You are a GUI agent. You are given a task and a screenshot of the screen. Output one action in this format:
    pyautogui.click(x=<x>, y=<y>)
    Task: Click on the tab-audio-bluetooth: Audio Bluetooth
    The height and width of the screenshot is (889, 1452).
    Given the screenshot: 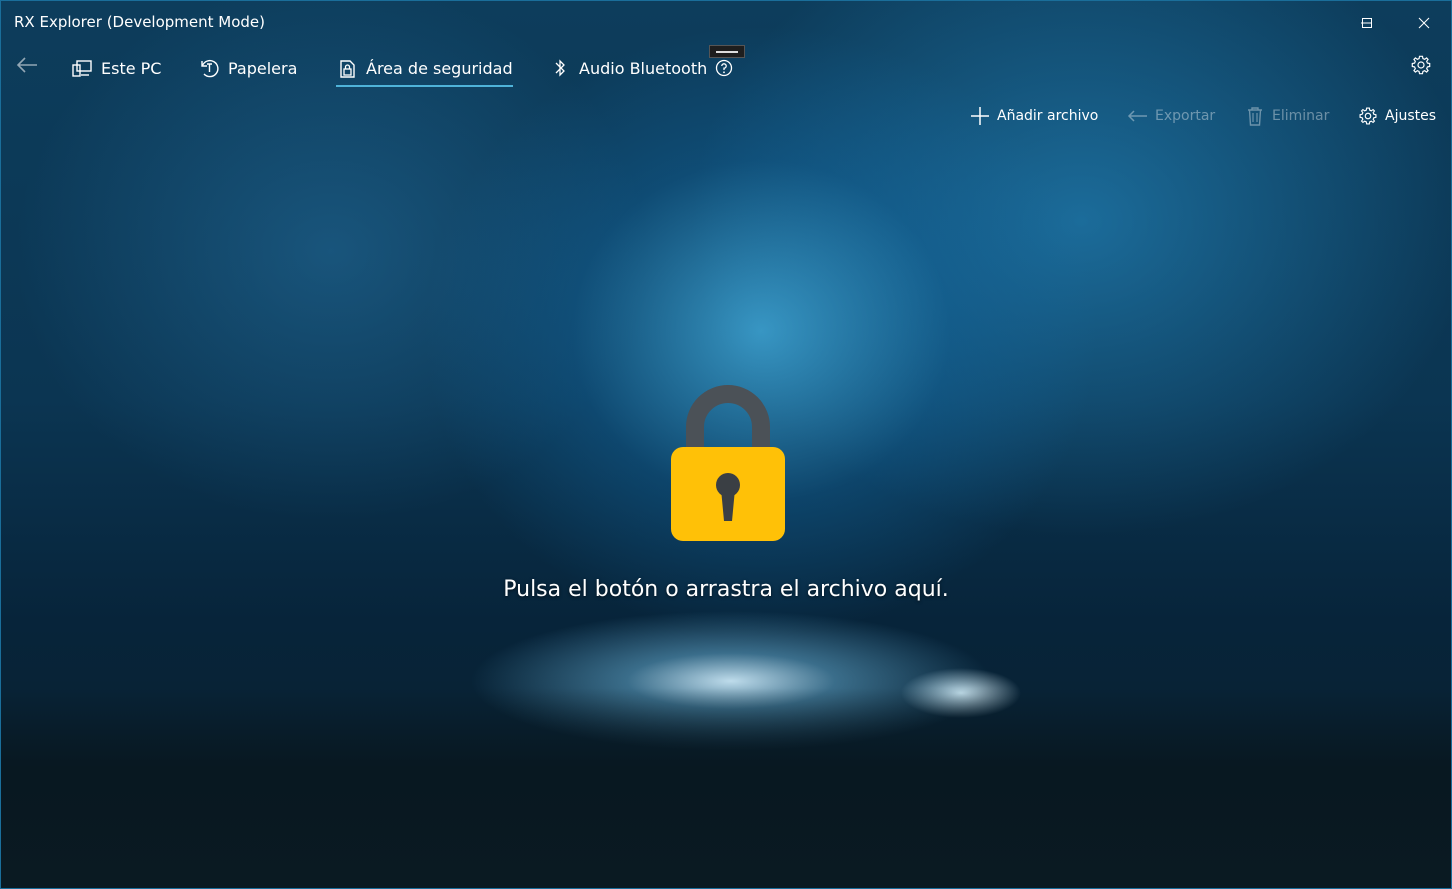 What is the action you would take?
    pyautogui.click(x=641, y=68)
    